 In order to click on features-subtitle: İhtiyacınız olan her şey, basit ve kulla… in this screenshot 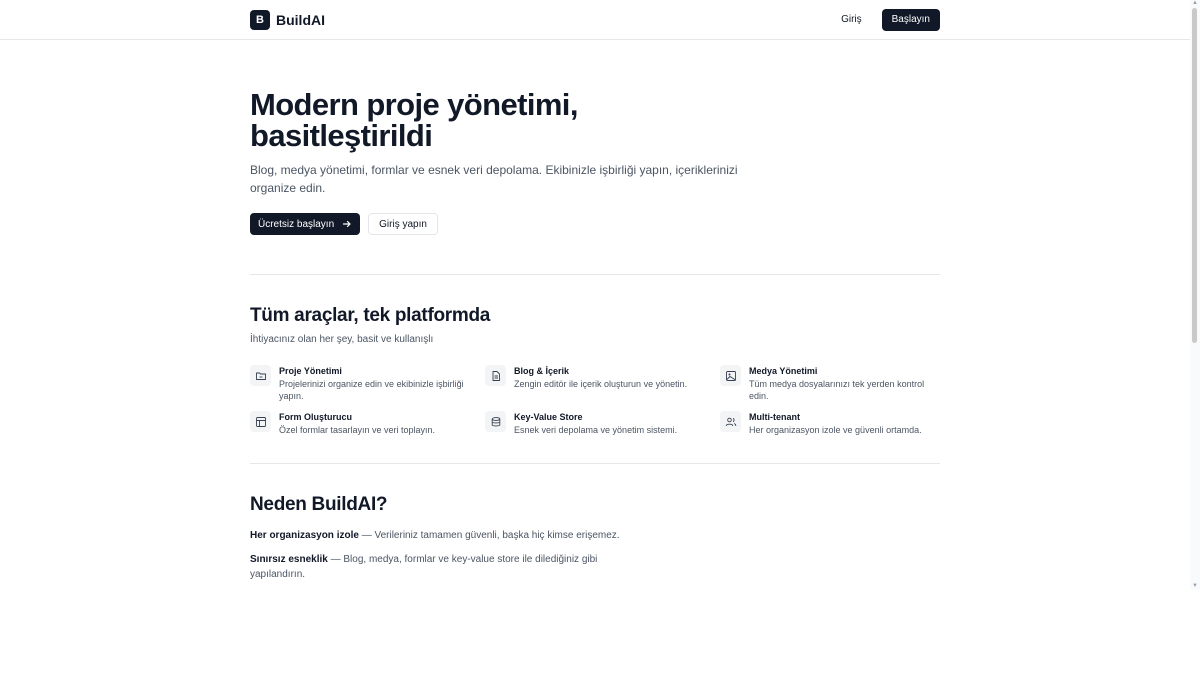, I will do `click(342, 339)`.